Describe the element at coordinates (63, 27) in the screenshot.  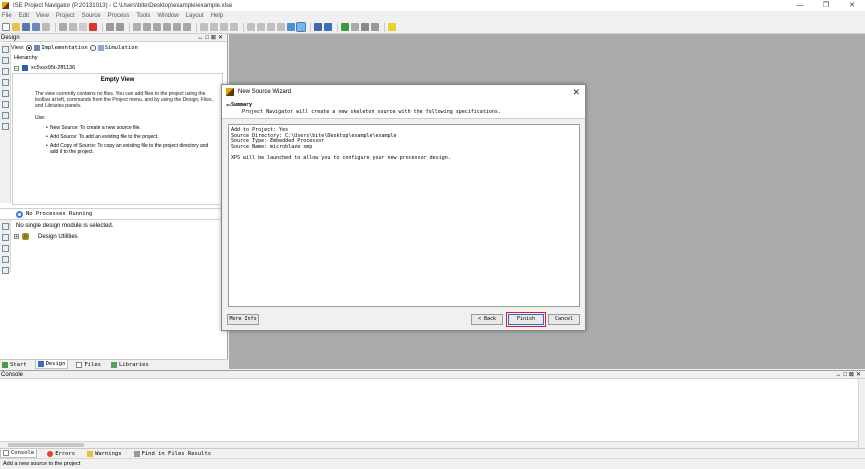
I see `cut-icon` at that location.